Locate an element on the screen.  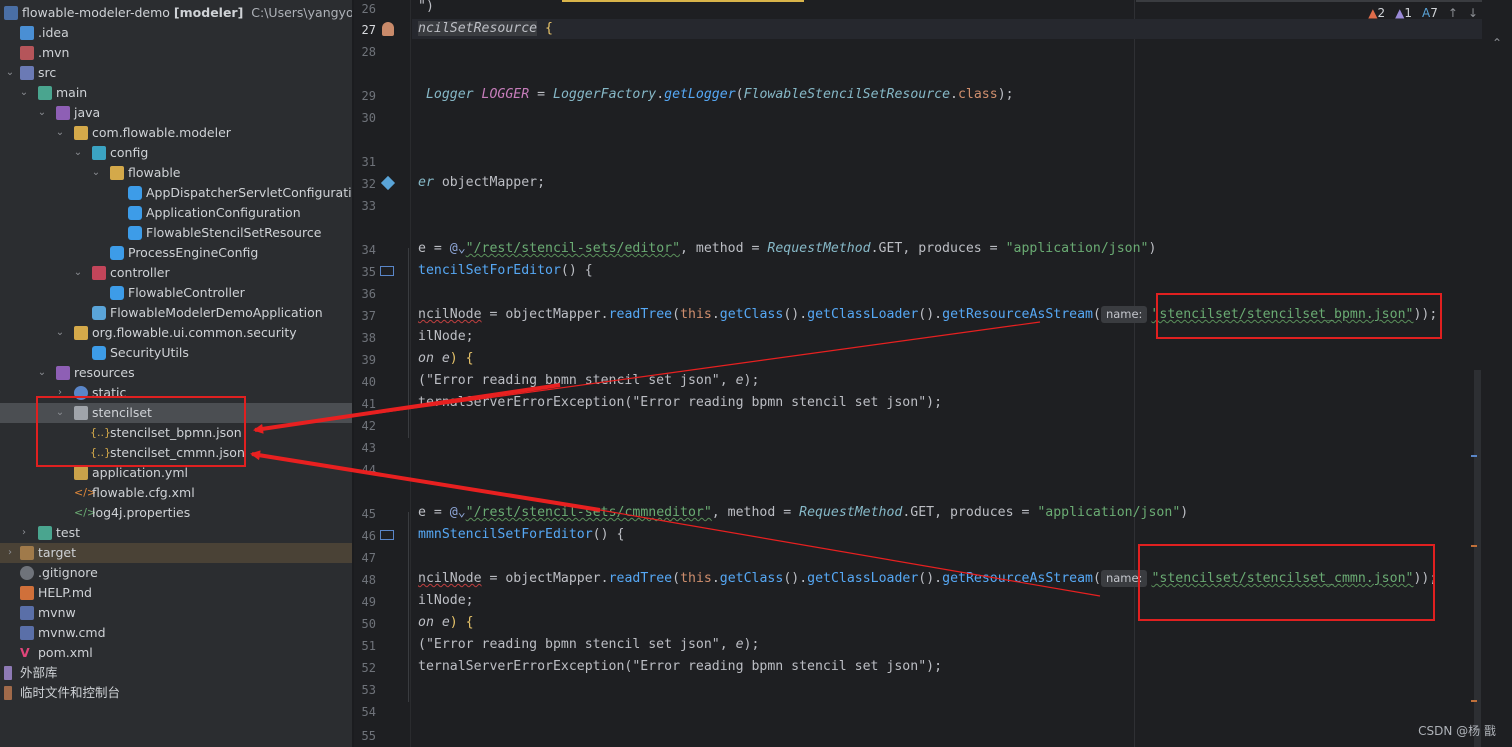
arrow-to-bpmn is located at coordinates (407, 408).